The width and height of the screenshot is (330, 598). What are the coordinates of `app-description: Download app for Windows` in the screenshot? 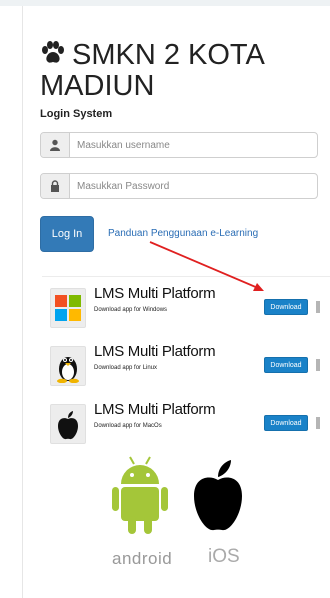 It's located at (131, 310).